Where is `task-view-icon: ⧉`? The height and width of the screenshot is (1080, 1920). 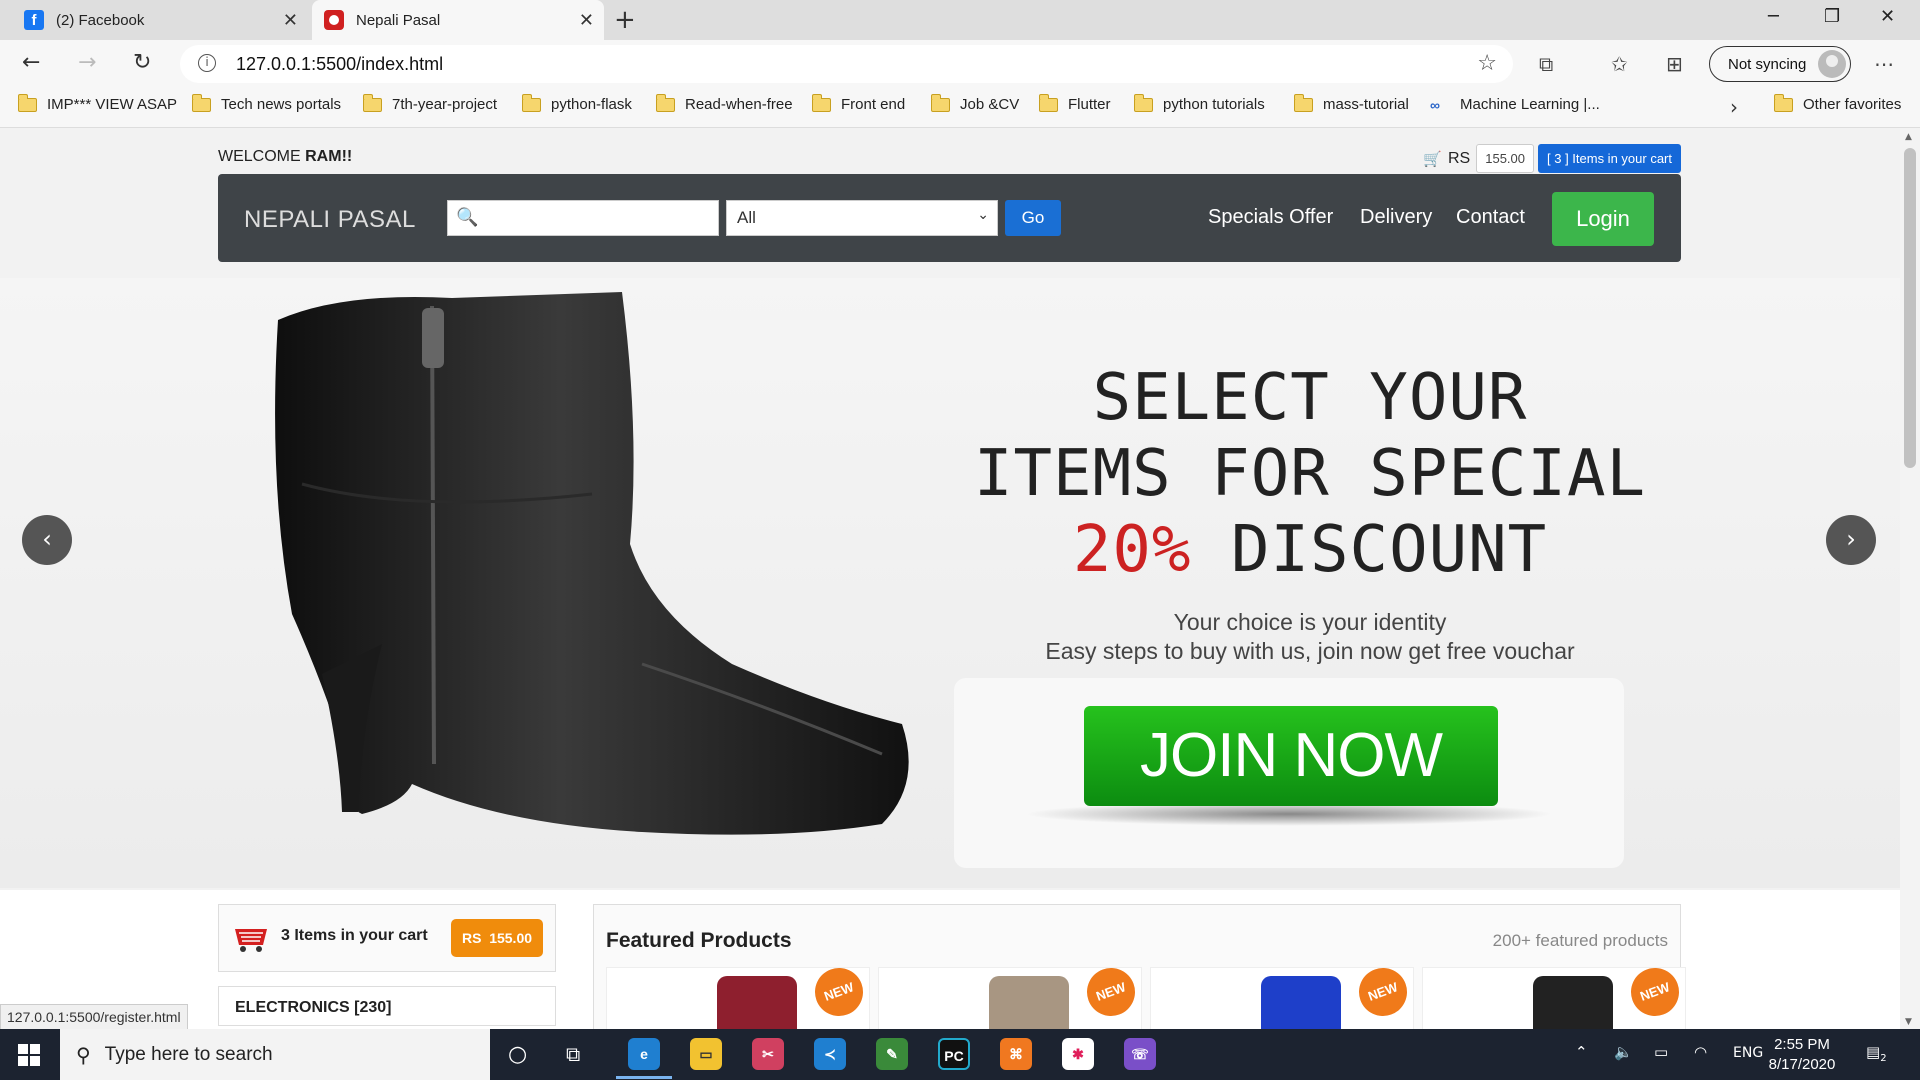 task-view-icon: ⧉ is located at coordinates (573, 1054).